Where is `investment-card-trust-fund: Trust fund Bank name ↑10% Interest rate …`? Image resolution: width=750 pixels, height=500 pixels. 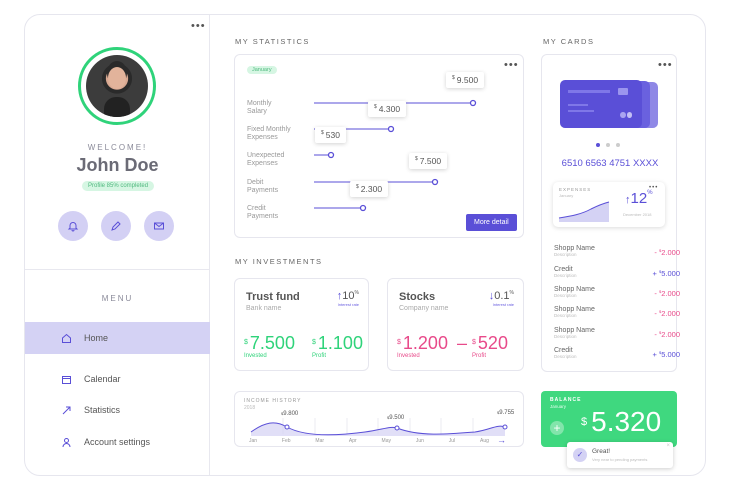
investment-card-trust-fund: Trust fund Bank name ↑10% Interest rate … is located at coordinates (301, 324).